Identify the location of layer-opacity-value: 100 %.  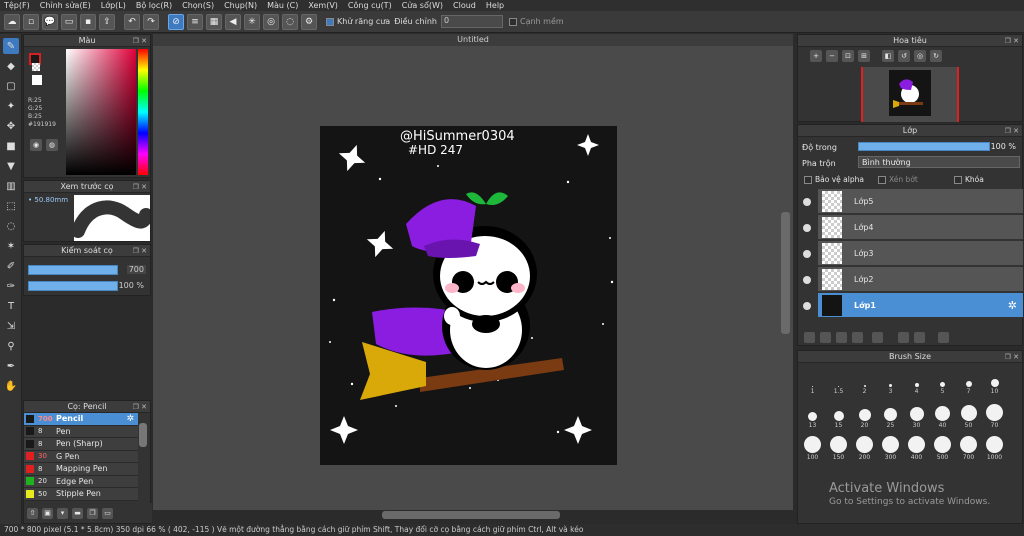
(1003, 146).